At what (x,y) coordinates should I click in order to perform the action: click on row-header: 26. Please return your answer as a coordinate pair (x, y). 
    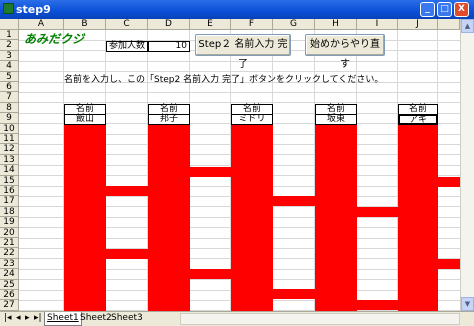
    Looking at the image, I should click on (9, 295).